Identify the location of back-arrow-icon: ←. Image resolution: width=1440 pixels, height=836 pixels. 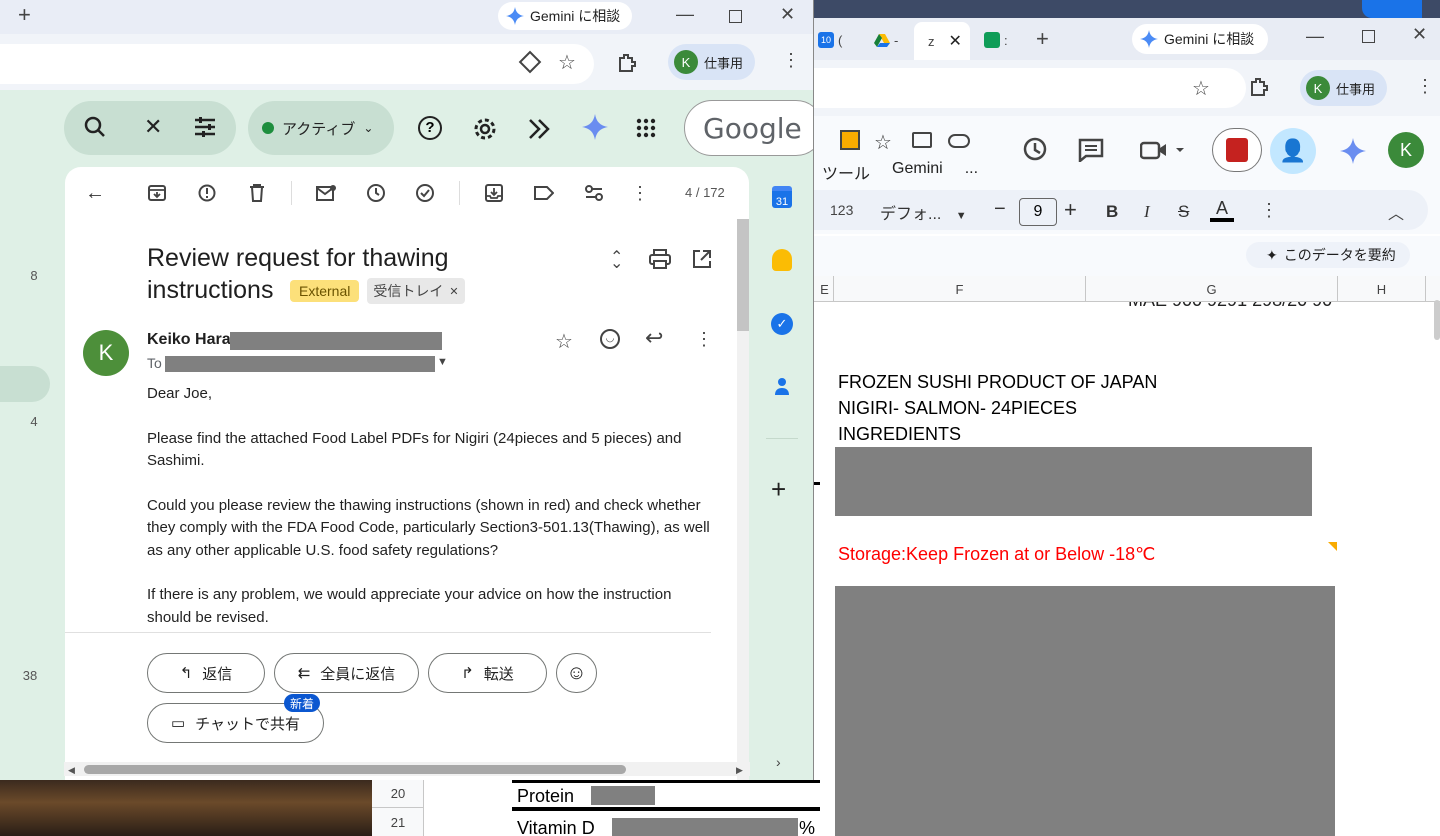
(95, 193).